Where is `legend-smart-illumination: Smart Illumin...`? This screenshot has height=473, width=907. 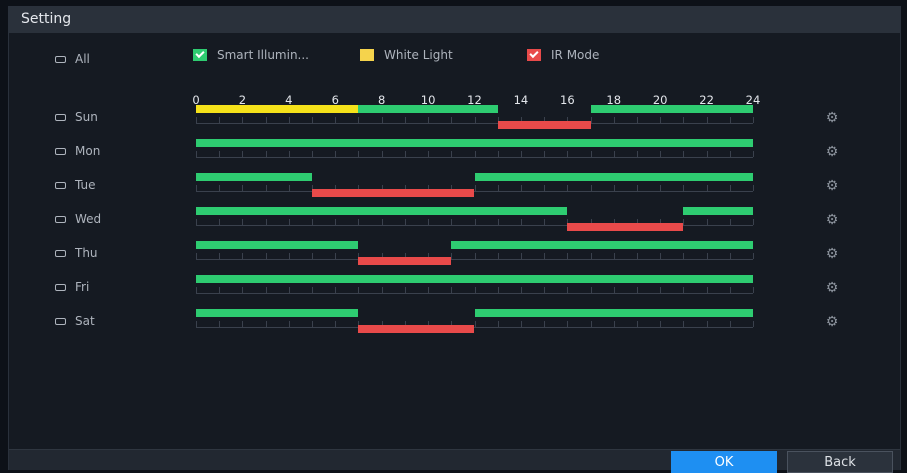 legend-smart-illumination: Smart Illumin... is located at coordinates (251, 55).